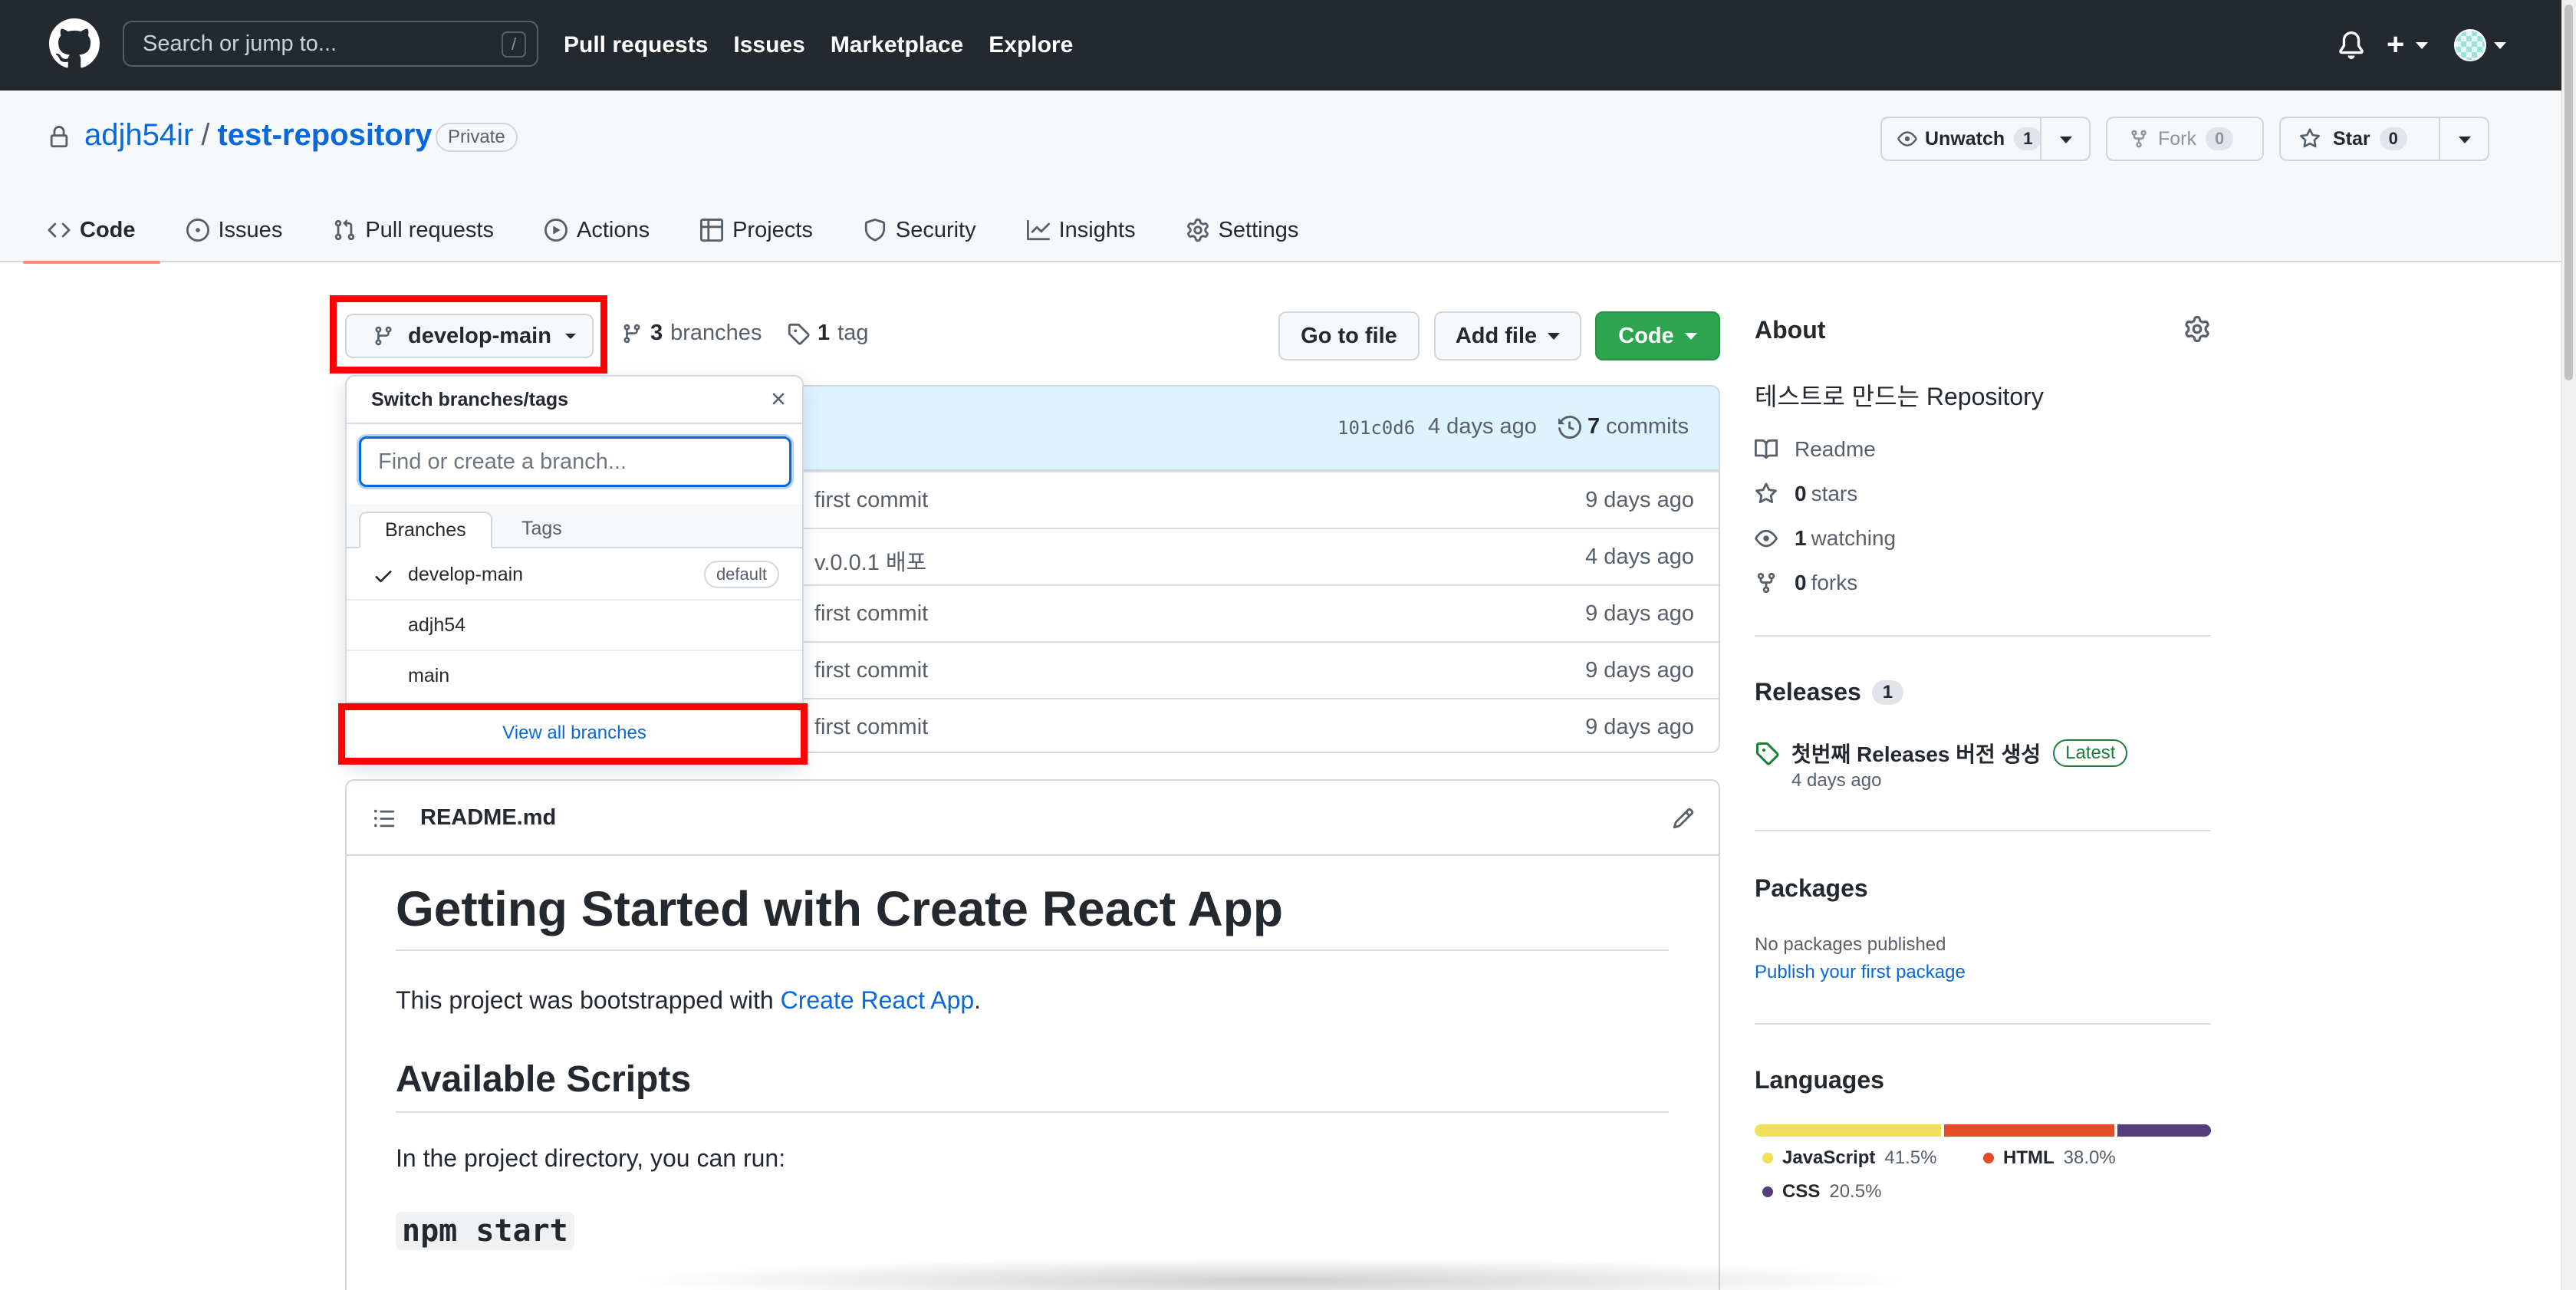  What do you see at coordinates (1907, 138) in the screenshot?
I see `eye-icon` at bounding box center [1907, 138].